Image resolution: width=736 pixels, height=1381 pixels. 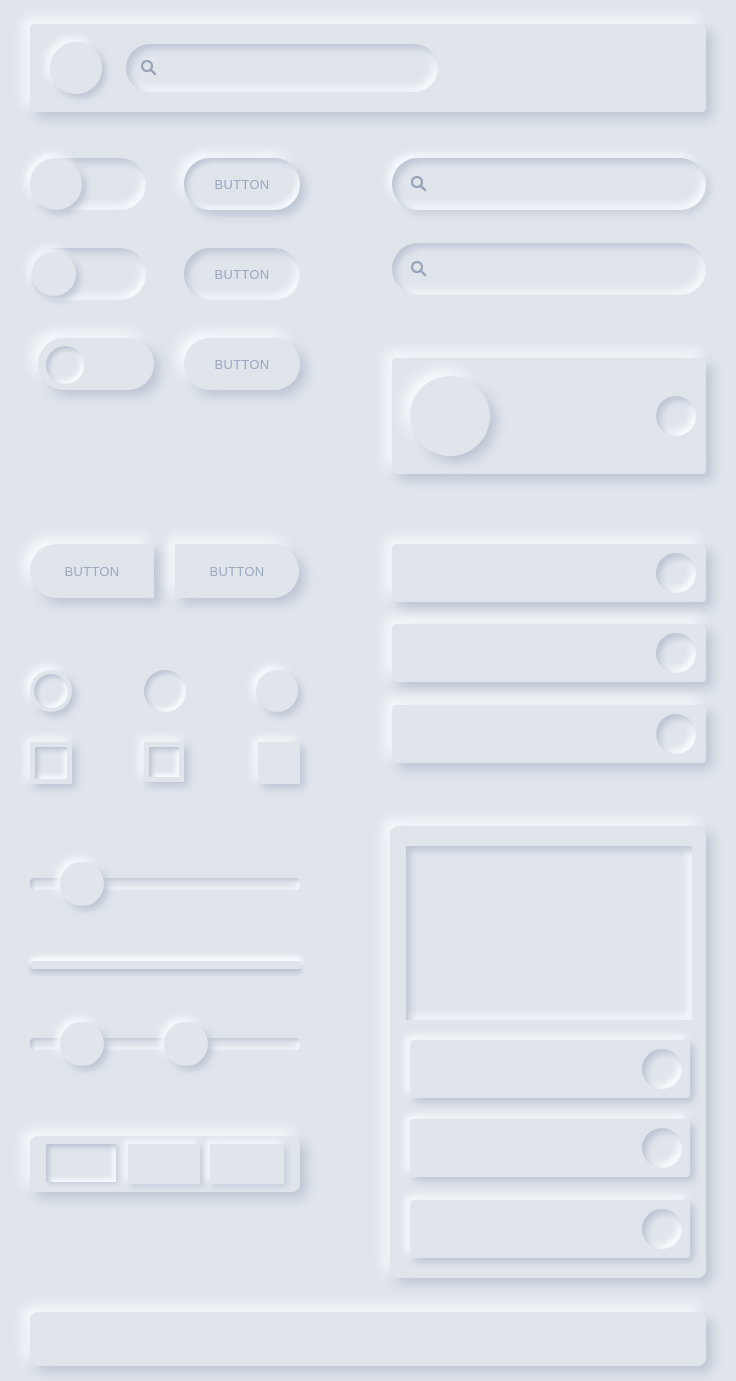 I want to click on segment-button-left: BUTTON, so click(x=92, y=571).